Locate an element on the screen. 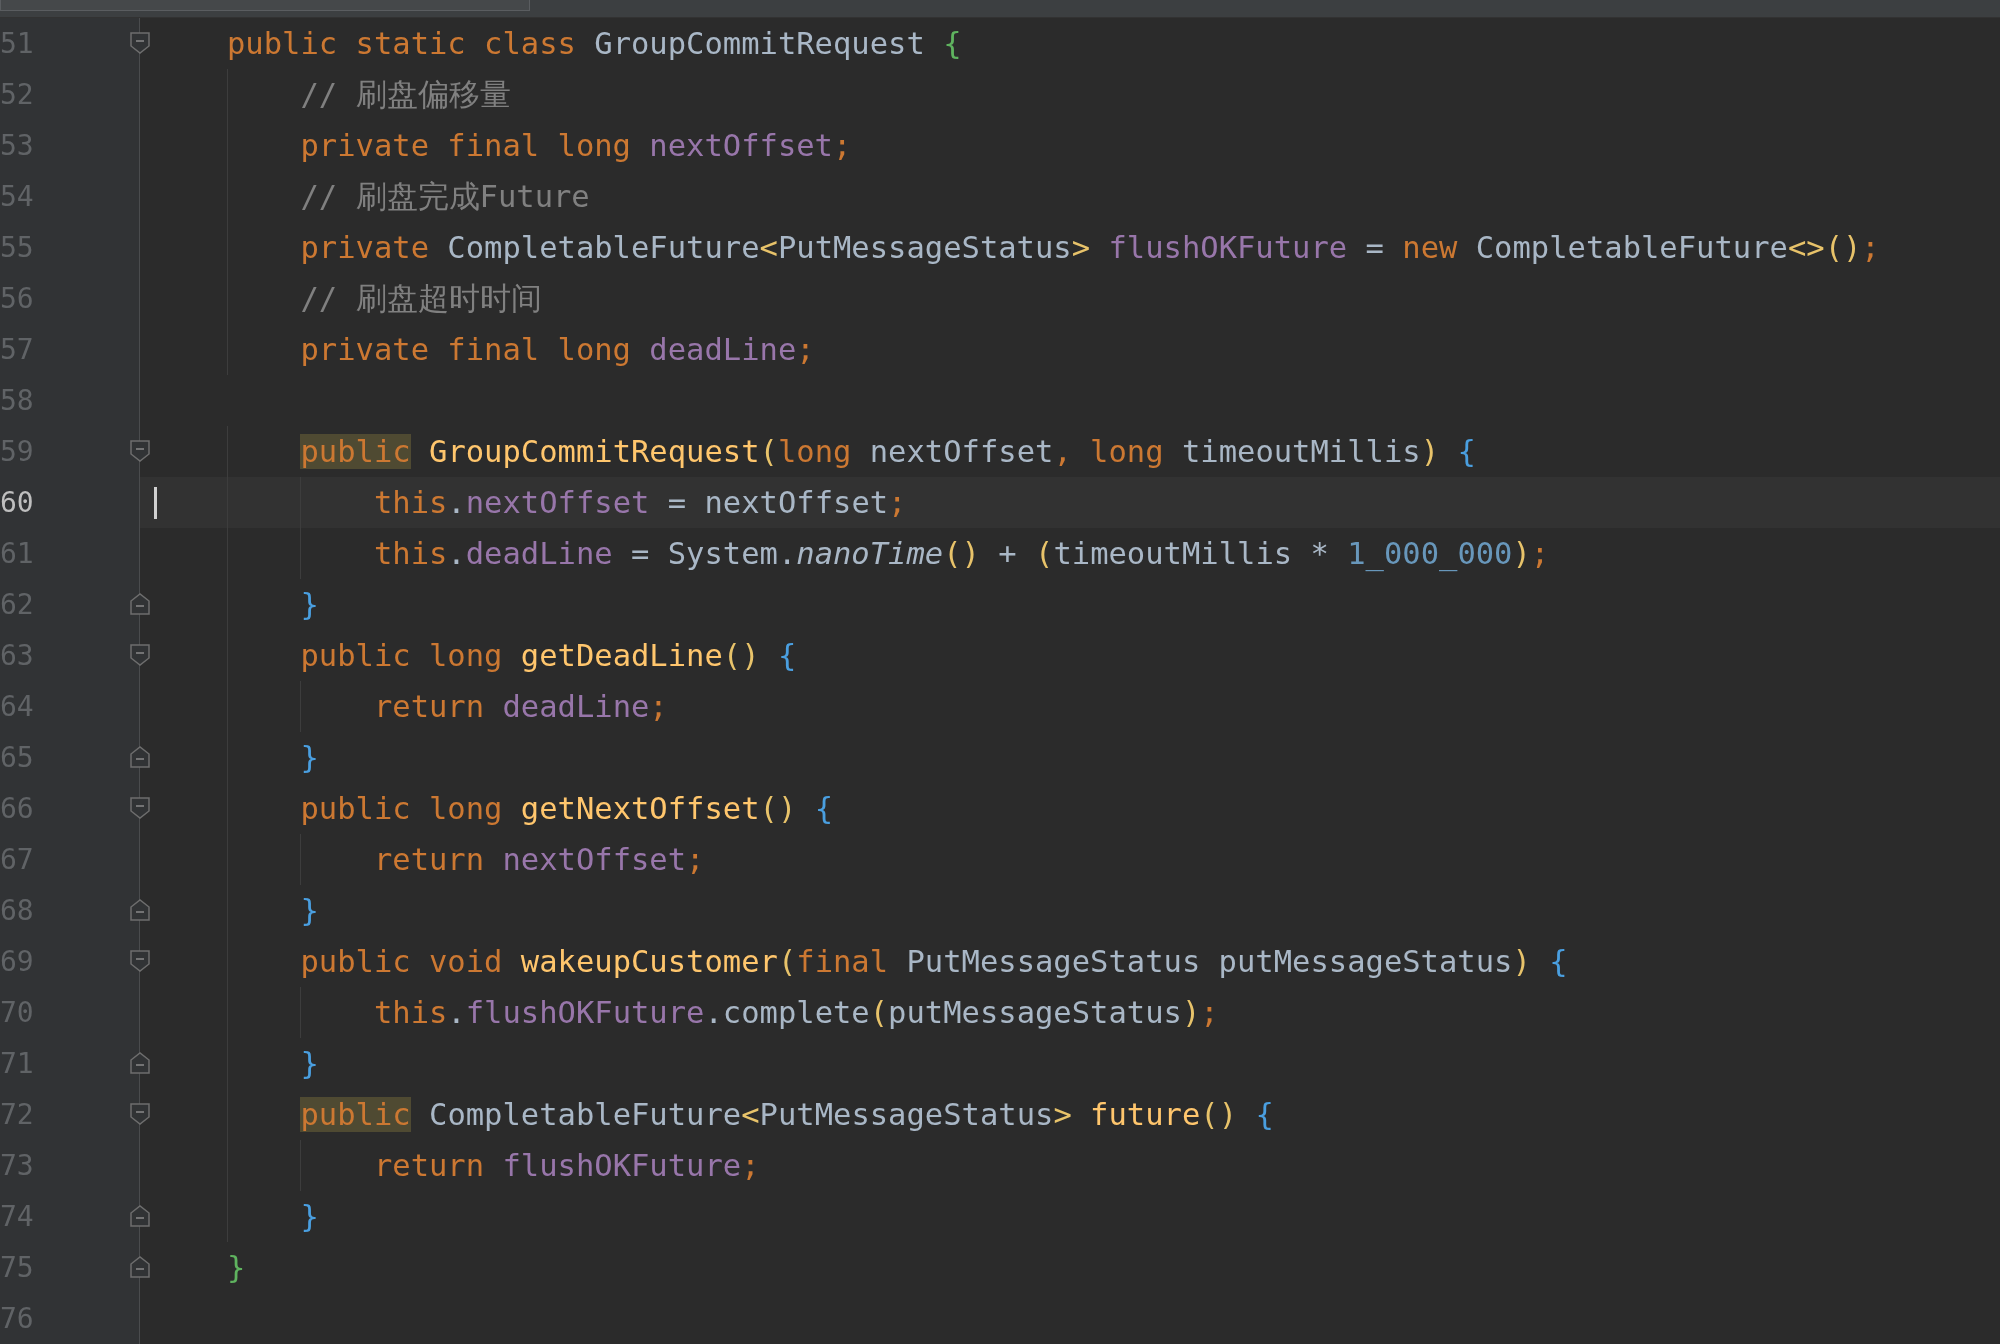 The height and width of the screenshot is (1344, 2000). code-line: // 刷盘偏移量 is located at coordinates (369, 94).